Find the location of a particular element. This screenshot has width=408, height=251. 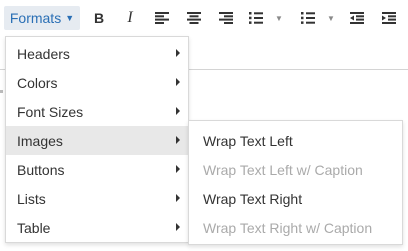

submenu-item-label: Wrap Text Left is located at coordinates (248, 140).